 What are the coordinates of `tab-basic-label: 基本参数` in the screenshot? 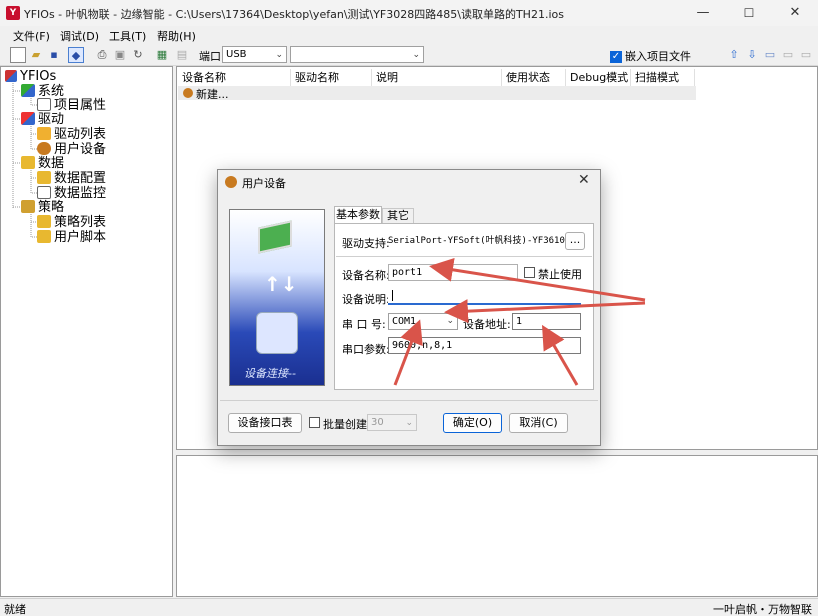 It's located at (358, 214).